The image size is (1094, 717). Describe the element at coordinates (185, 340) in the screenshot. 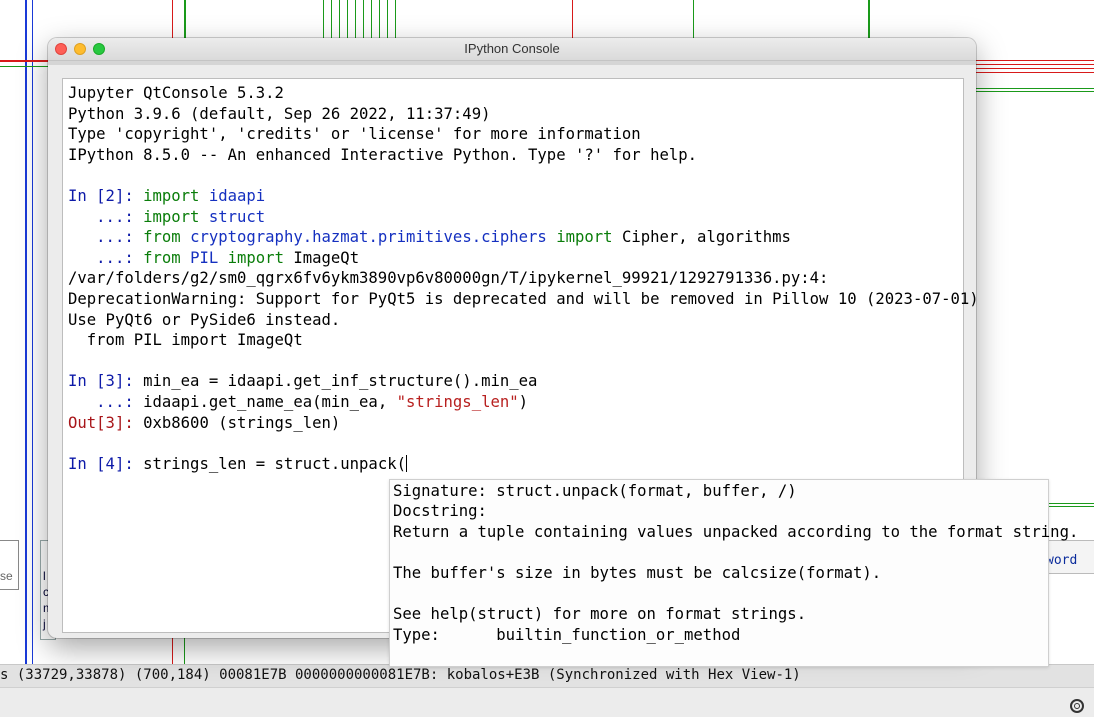

I see `warning-line: from PIL import ImageQt` at that location.